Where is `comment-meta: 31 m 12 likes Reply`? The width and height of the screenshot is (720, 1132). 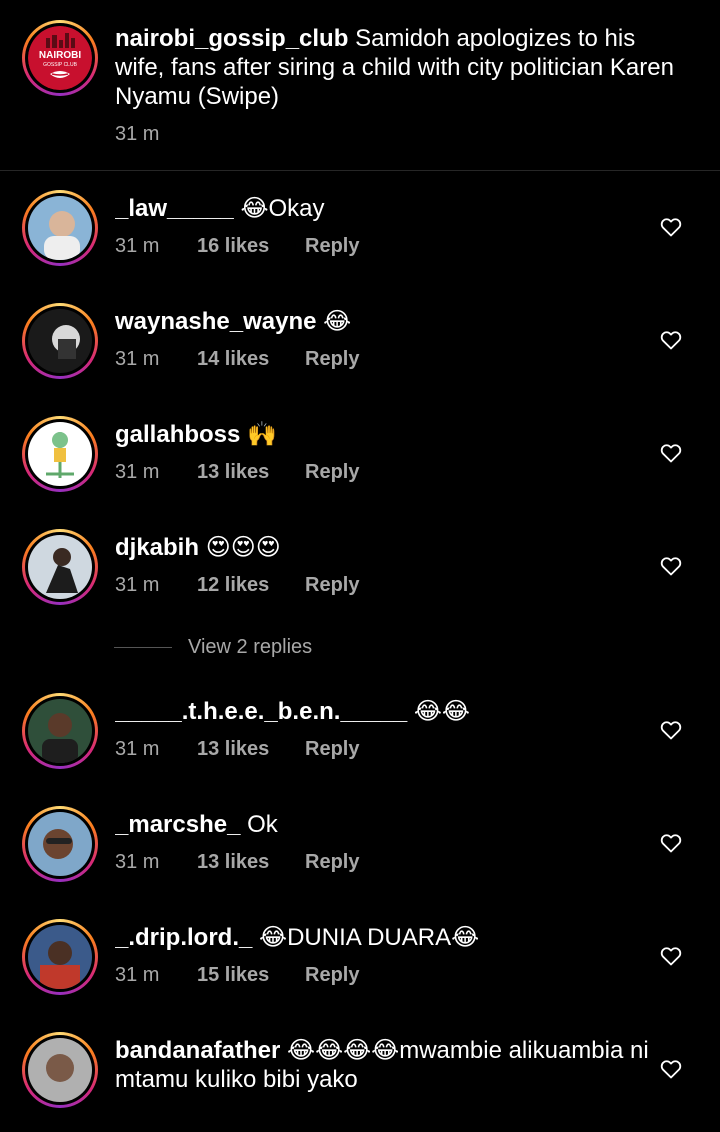
comment-meta: 31 m 12 likes Reply is located at coordinates (237, 585).